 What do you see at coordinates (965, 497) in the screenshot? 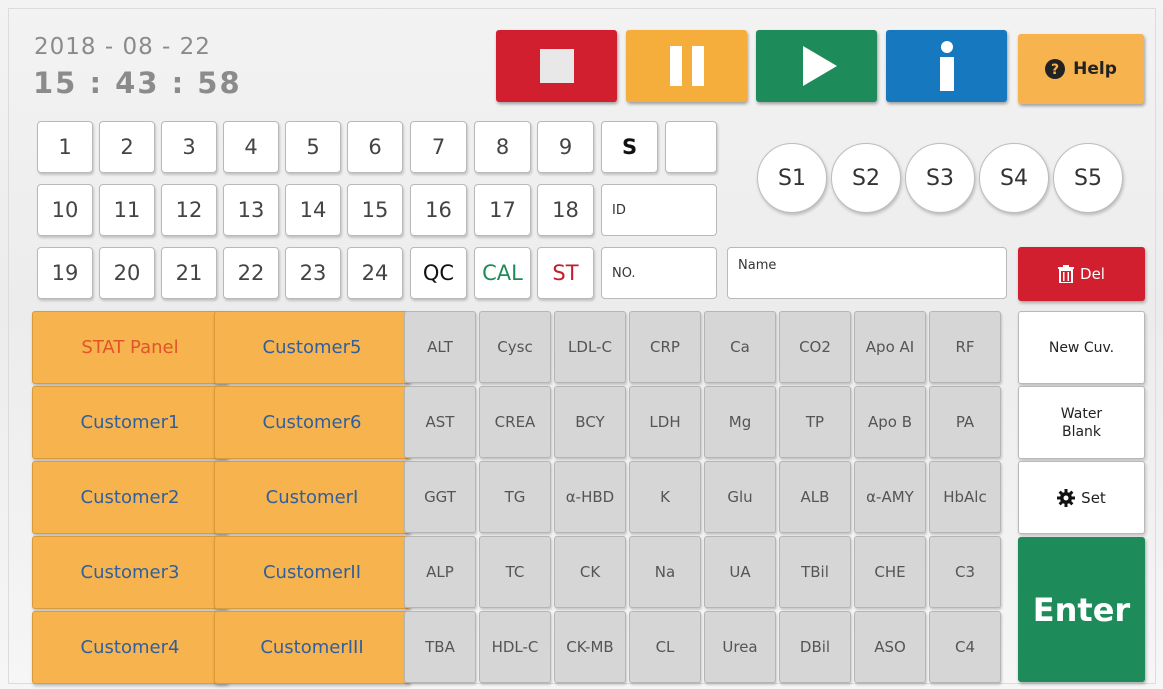
I see `test-button: HbAlc` at bounding box center [965, 497].